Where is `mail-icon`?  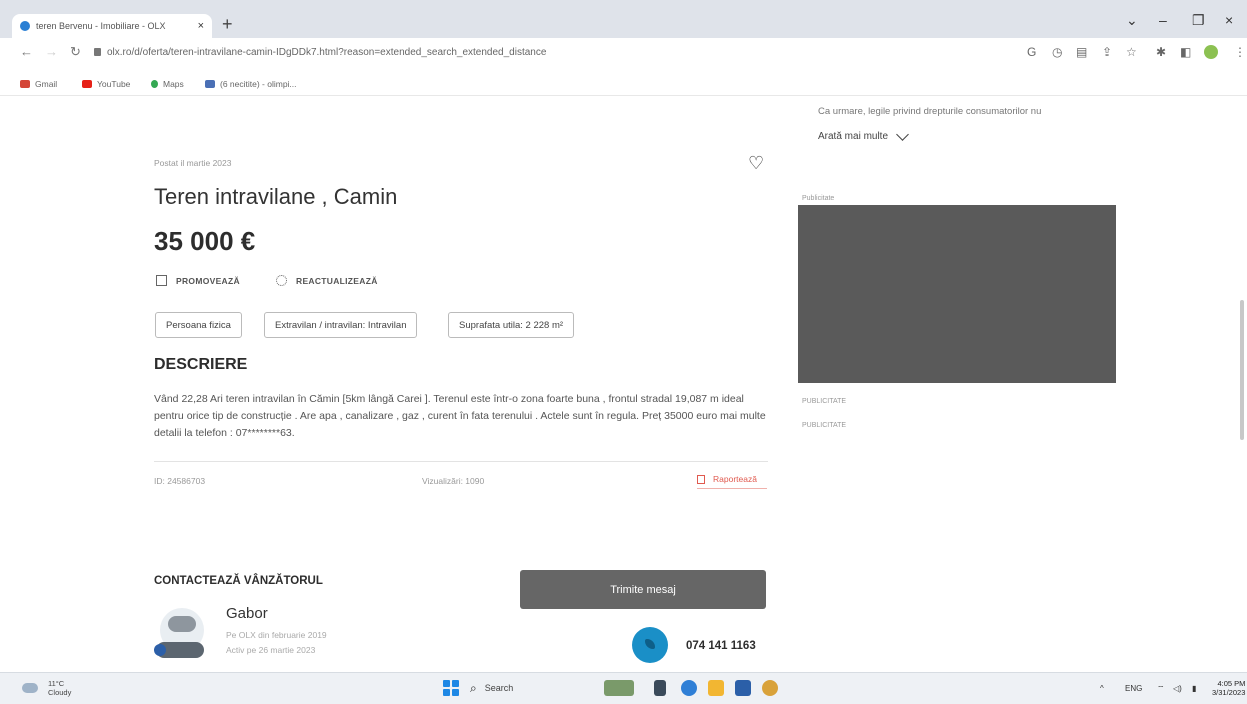
mail-icon is located at coordinates (210, 84).